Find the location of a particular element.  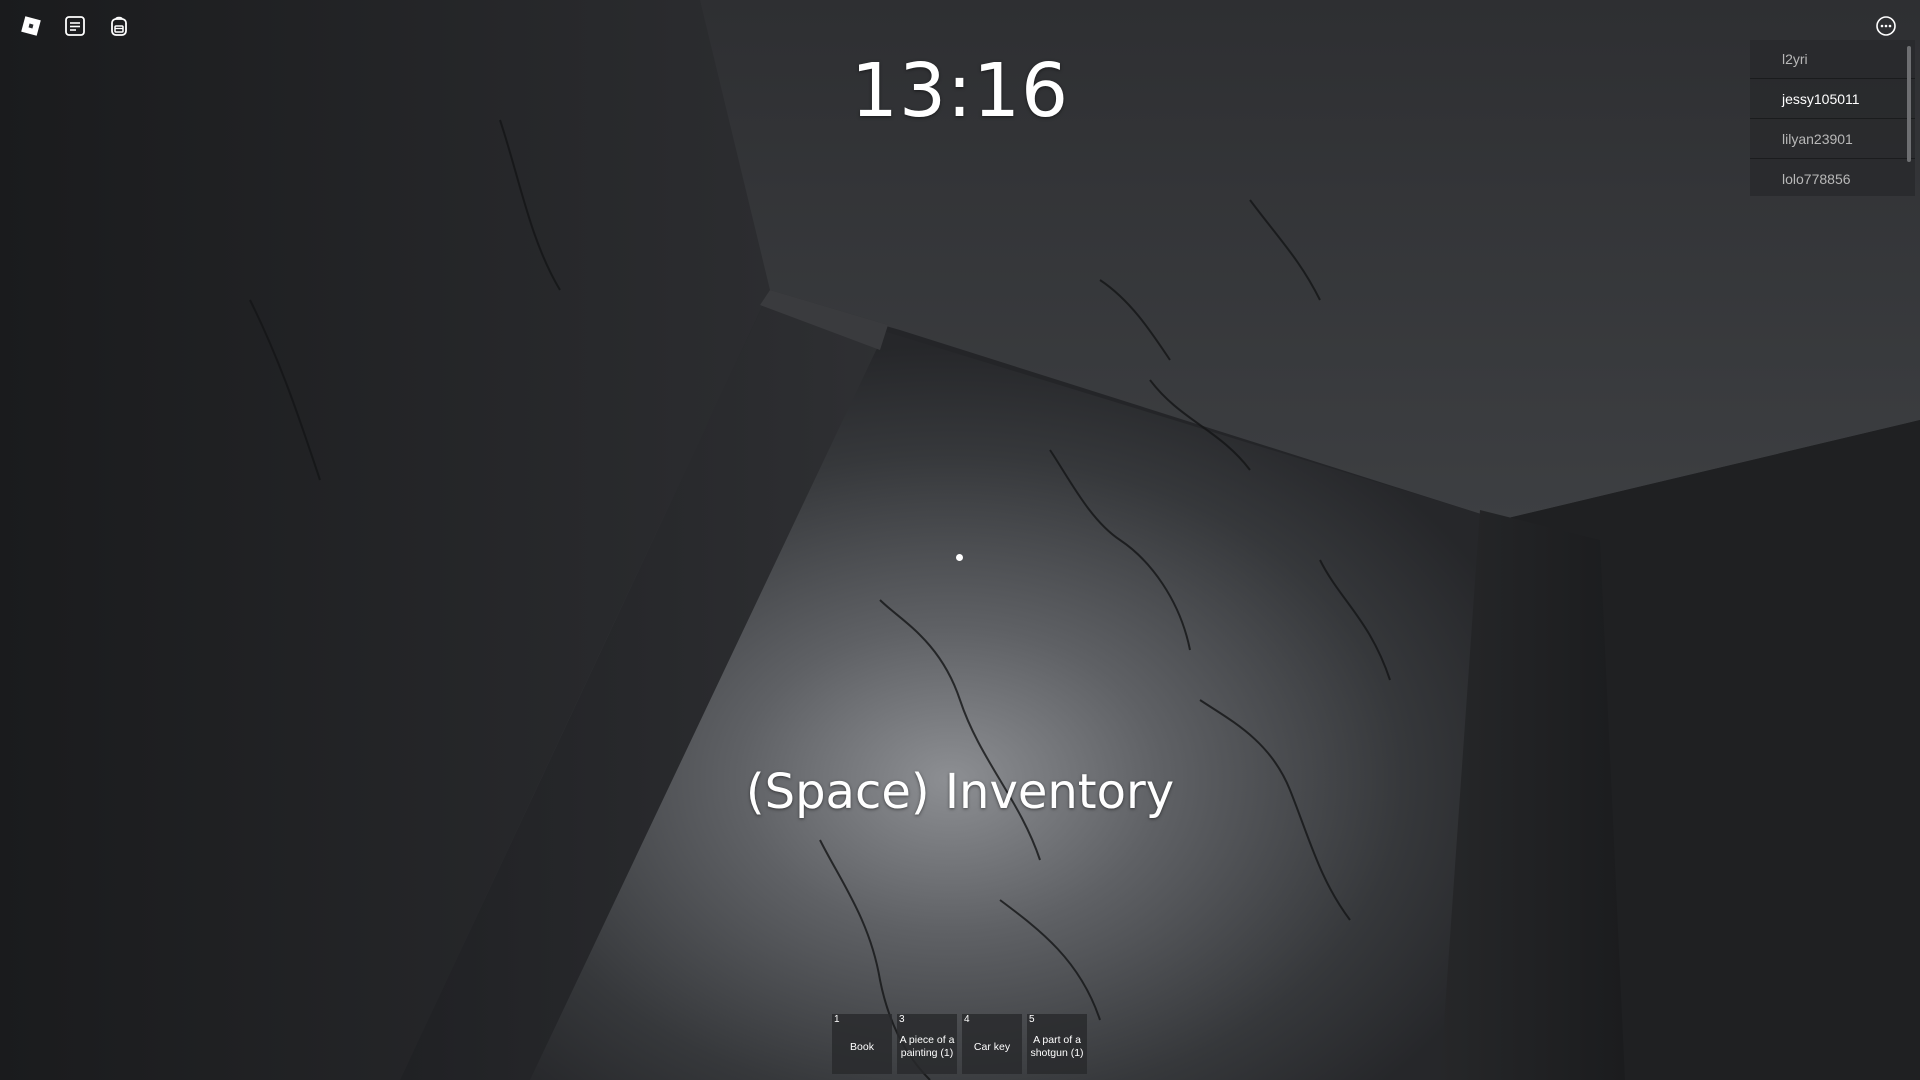

player-row: lilyan23901 is located at coordinates (1832, 139).